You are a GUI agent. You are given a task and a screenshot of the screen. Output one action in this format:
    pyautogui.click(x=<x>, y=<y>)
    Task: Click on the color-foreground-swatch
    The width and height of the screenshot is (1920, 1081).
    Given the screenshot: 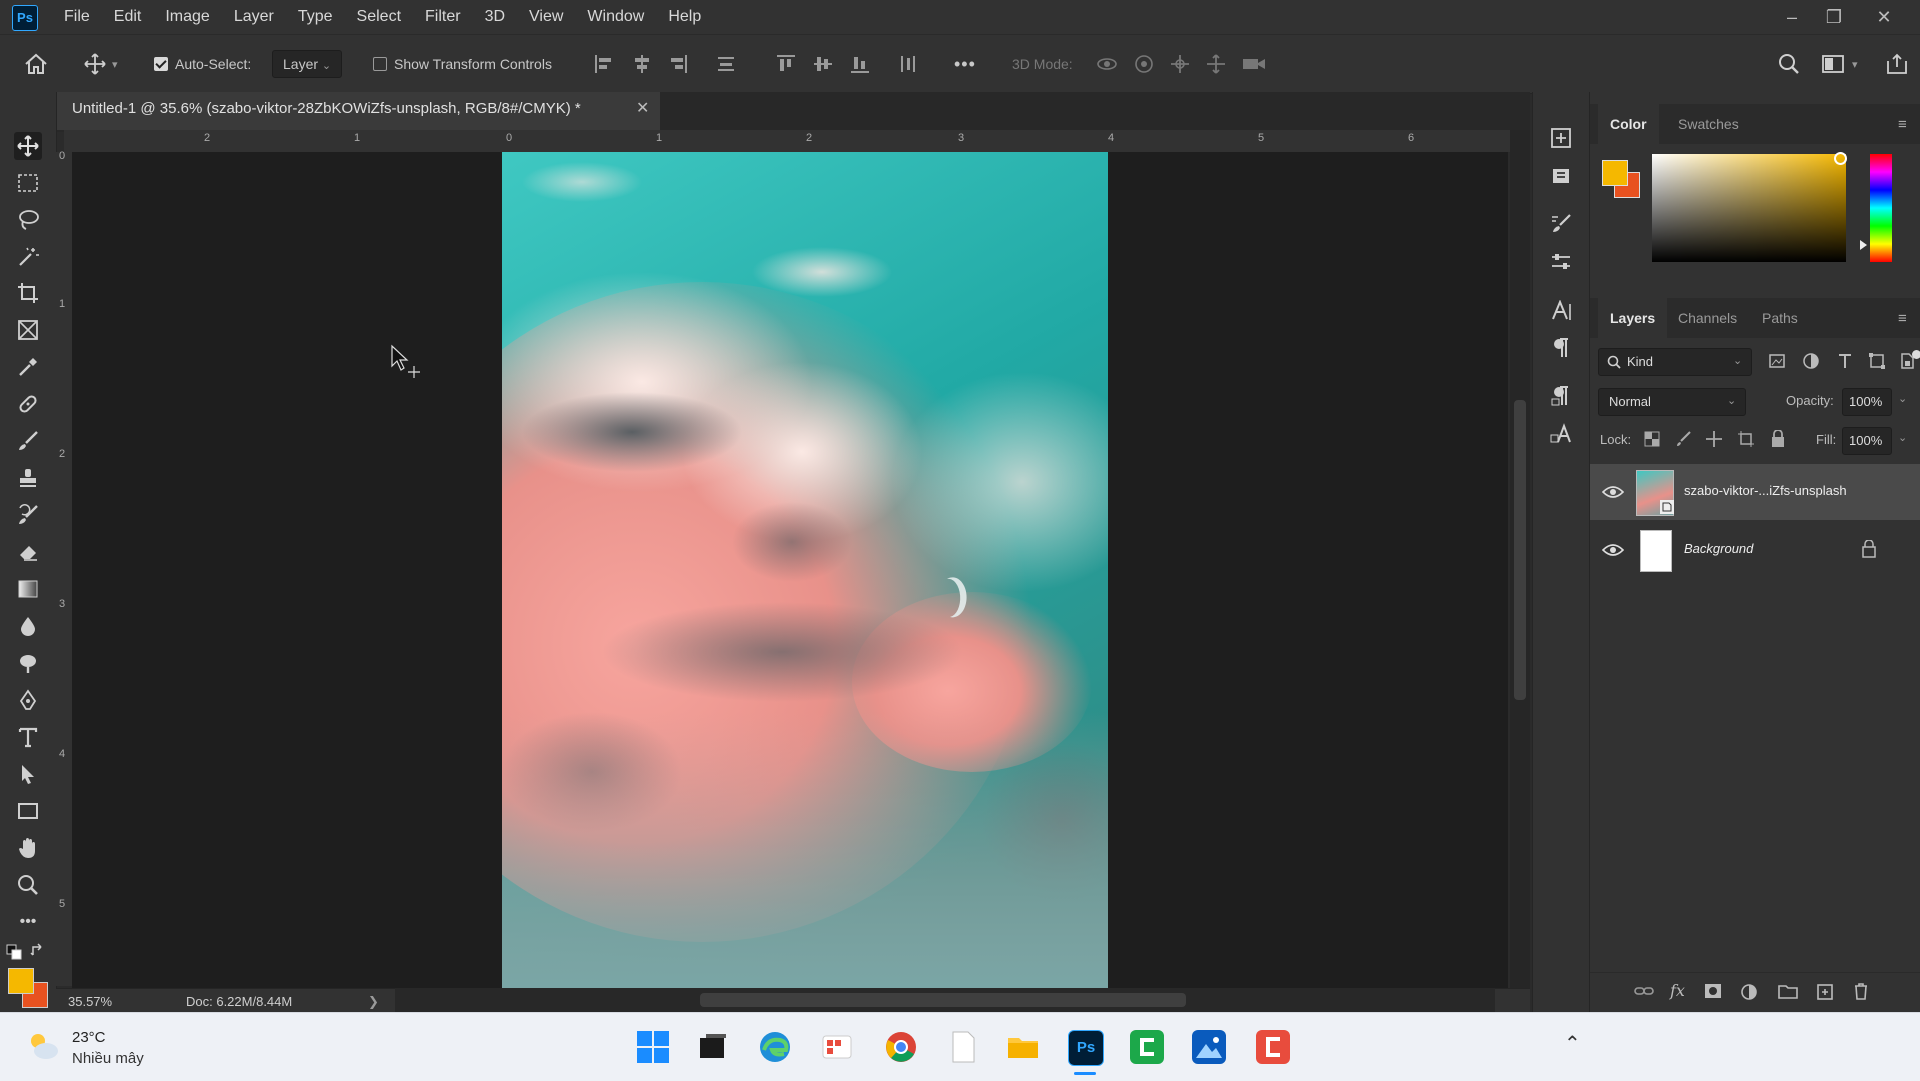 What is the action you would take?
    pyautogui.click(x=1615, y=173)
    